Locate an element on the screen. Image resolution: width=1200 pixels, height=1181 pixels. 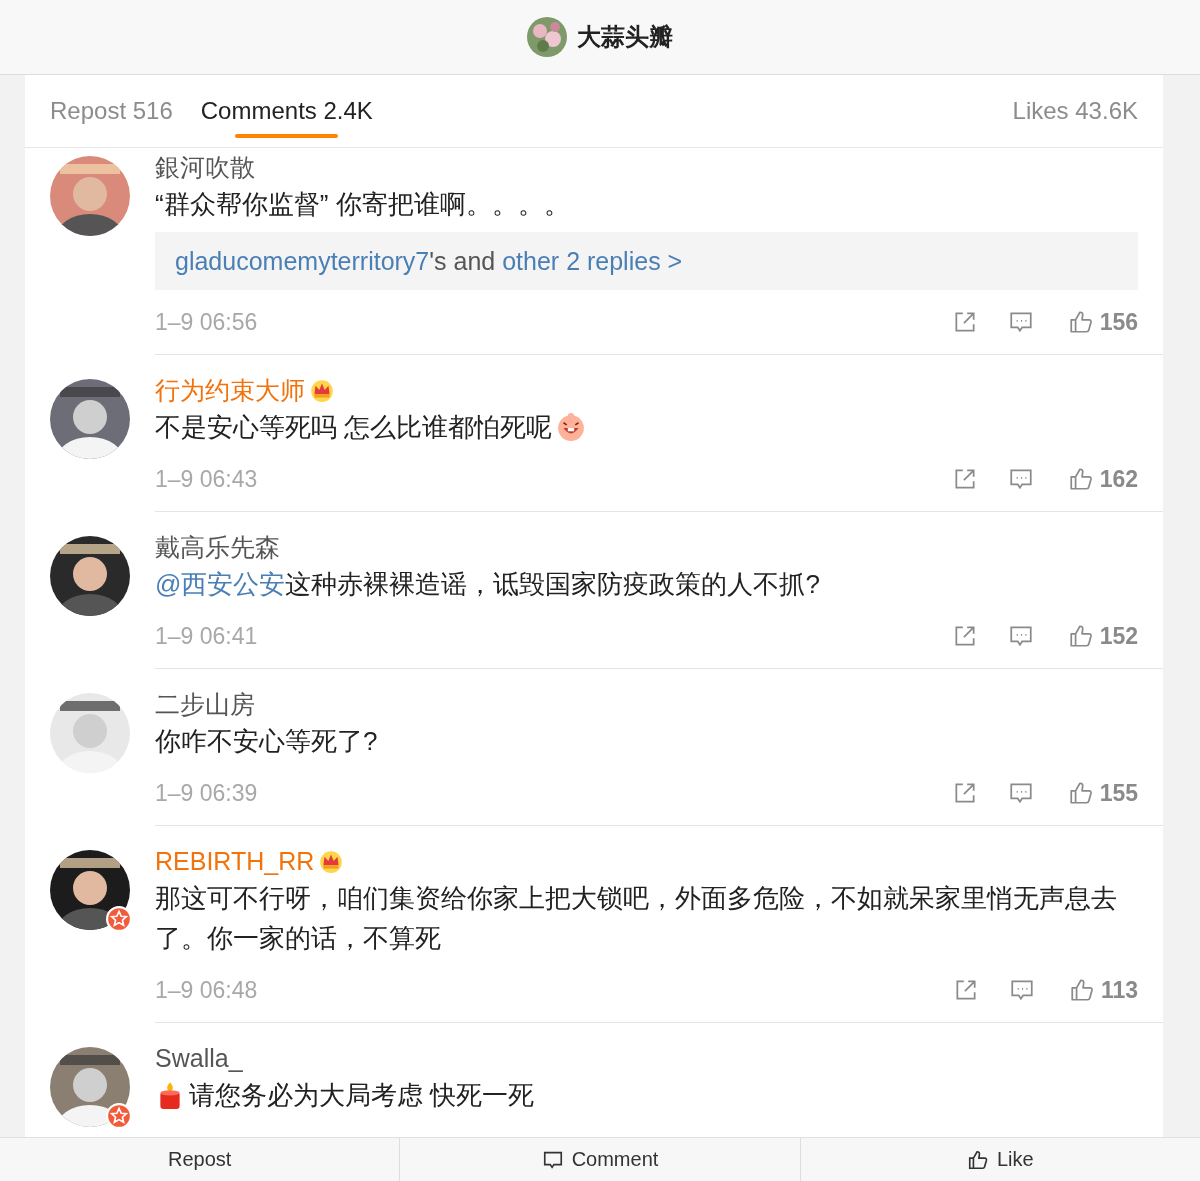
like-count: 162 is located at coordinates (1118, 479).